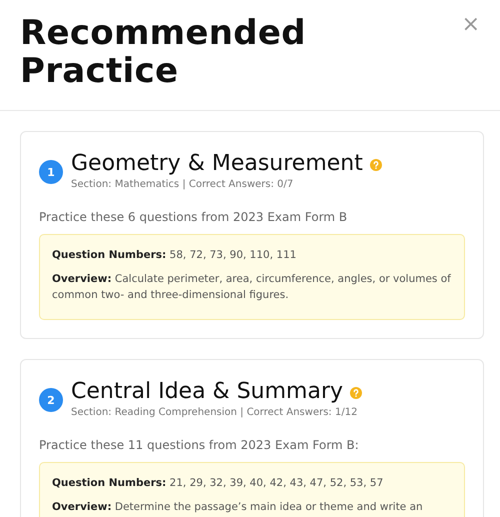  Describe the element at coordinates (199, 445) in the screenshot. I see `practice-intro: Practice these 11 questions from 2023 Exam Form B:` at that location.